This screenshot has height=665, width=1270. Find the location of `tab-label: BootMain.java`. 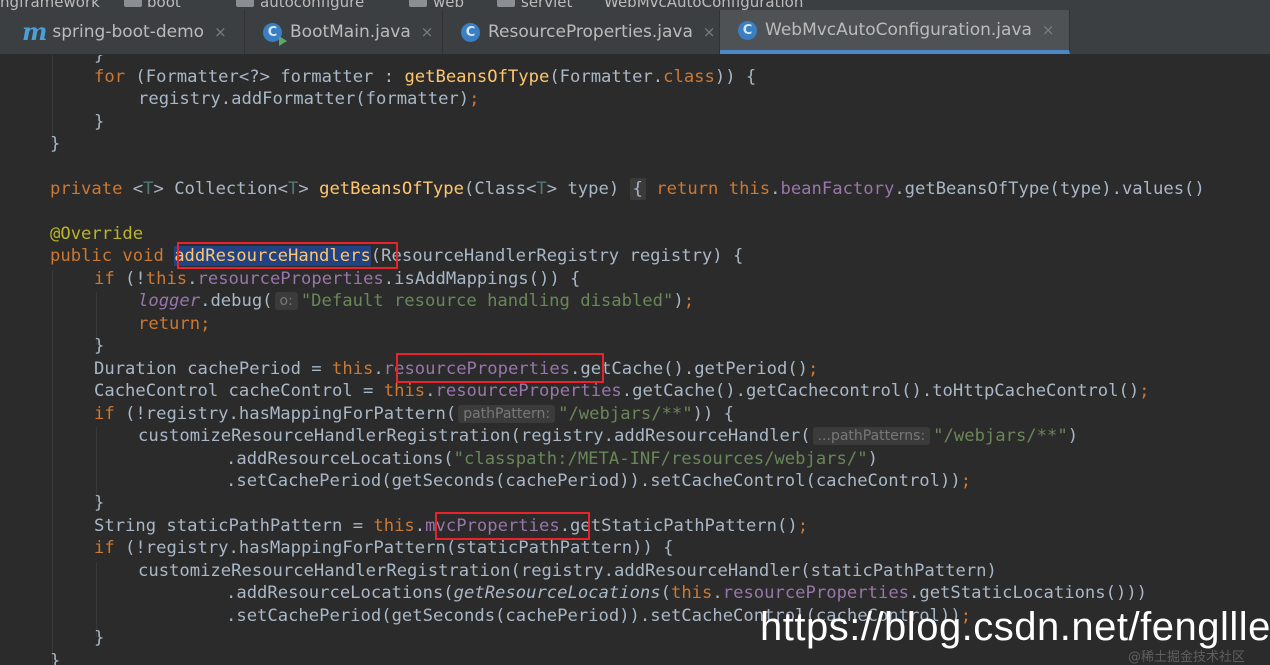

tab-label: BootMain.java is located at coordinates (350, 32).